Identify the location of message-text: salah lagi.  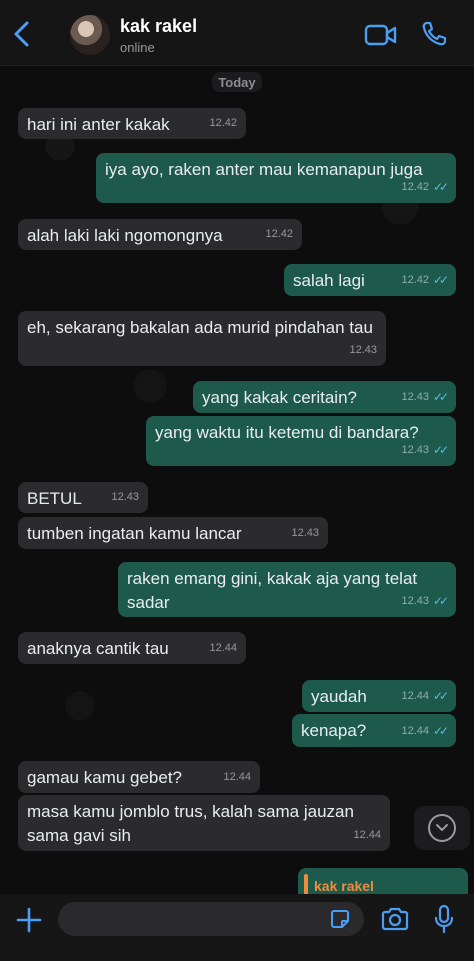
(329, 280).